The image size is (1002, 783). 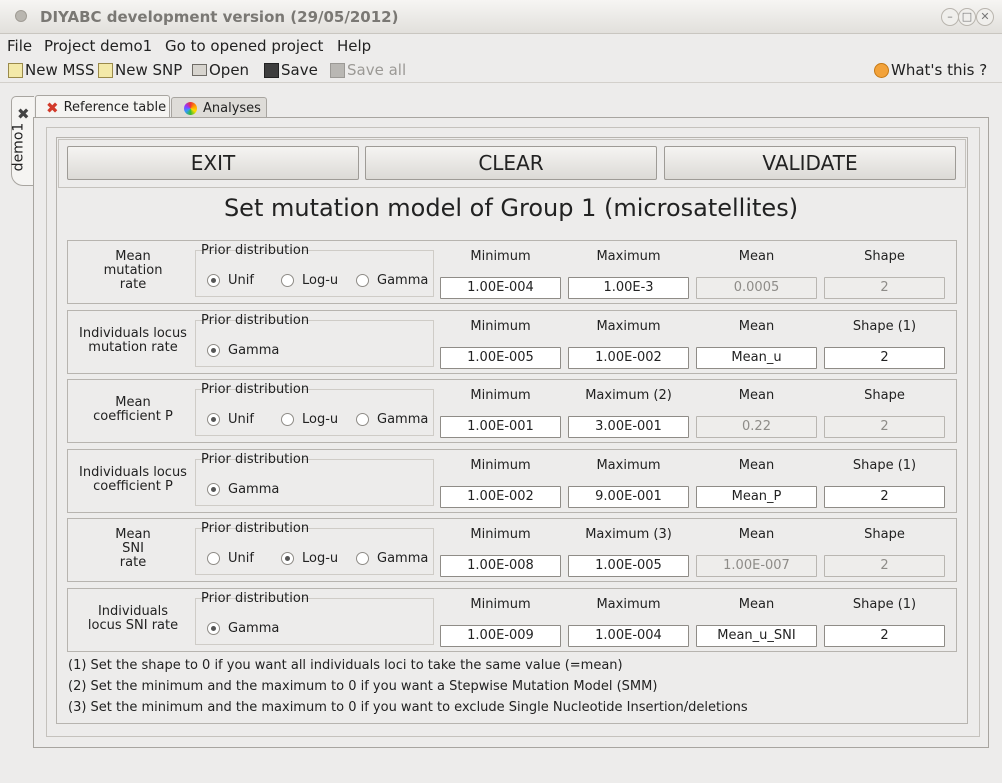 What do you see at coordinates (500, 288) in the screenshot?
I see `minimum-input: 1.00E-004` at bounding box center [500, 288].